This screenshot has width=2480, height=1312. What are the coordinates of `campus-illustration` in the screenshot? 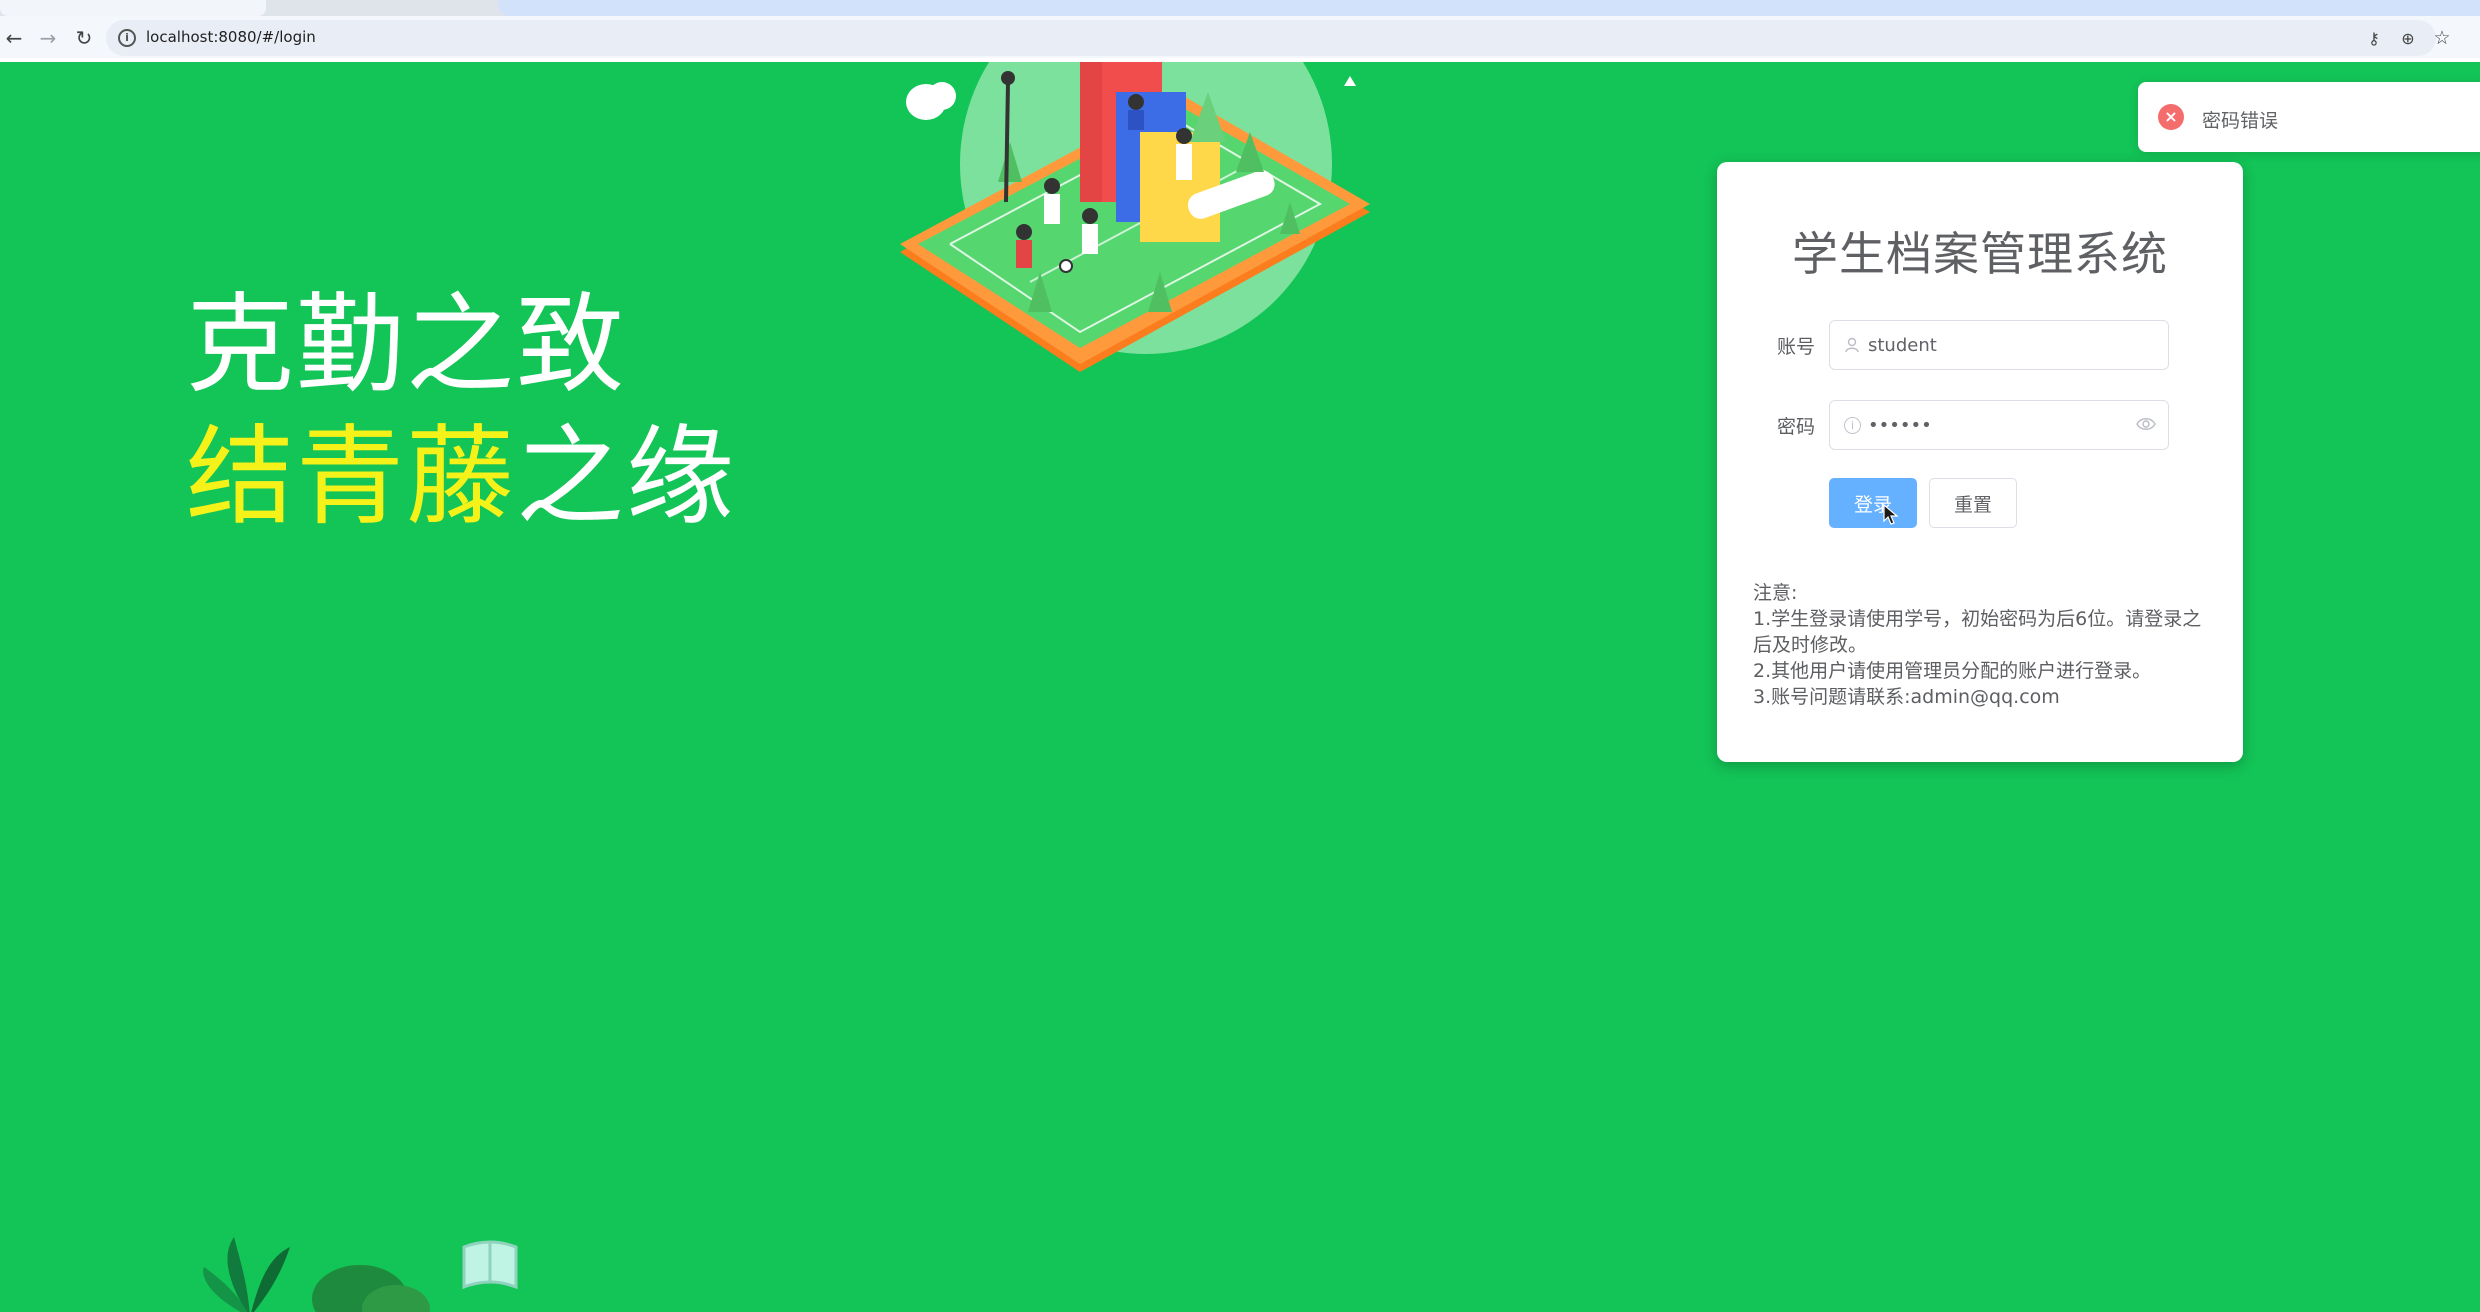 It's located at (1135, 217).